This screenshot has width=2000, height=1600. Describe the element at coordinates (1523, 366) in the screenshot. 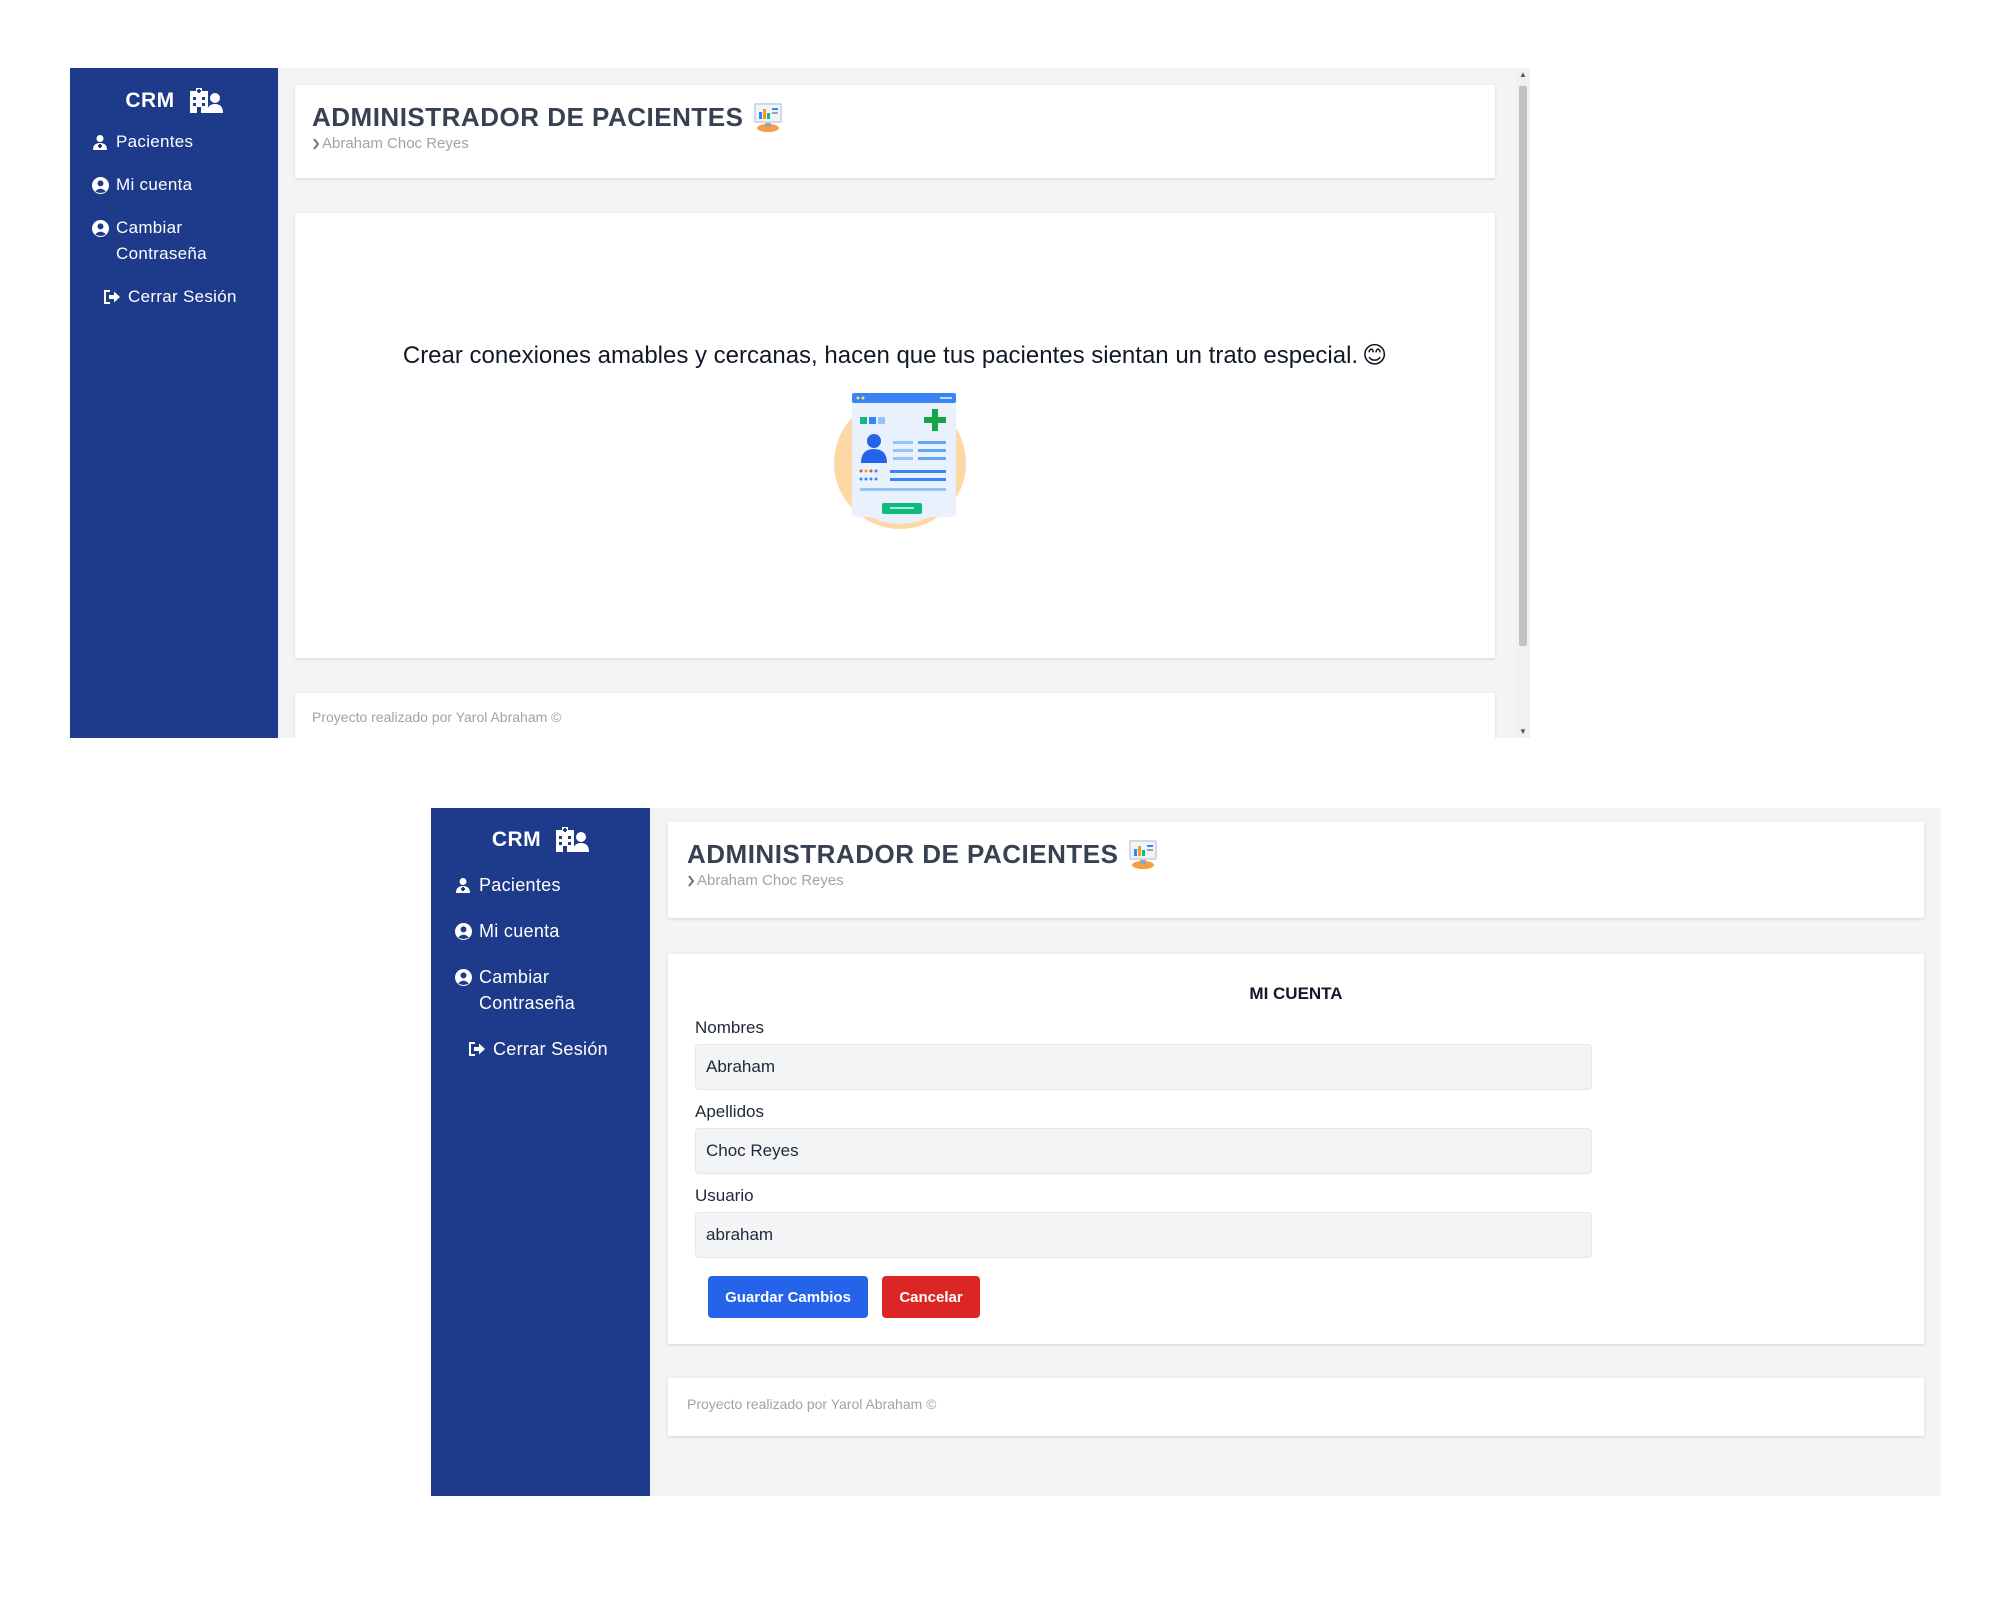

I see `scrollbar-thumb` at that location.